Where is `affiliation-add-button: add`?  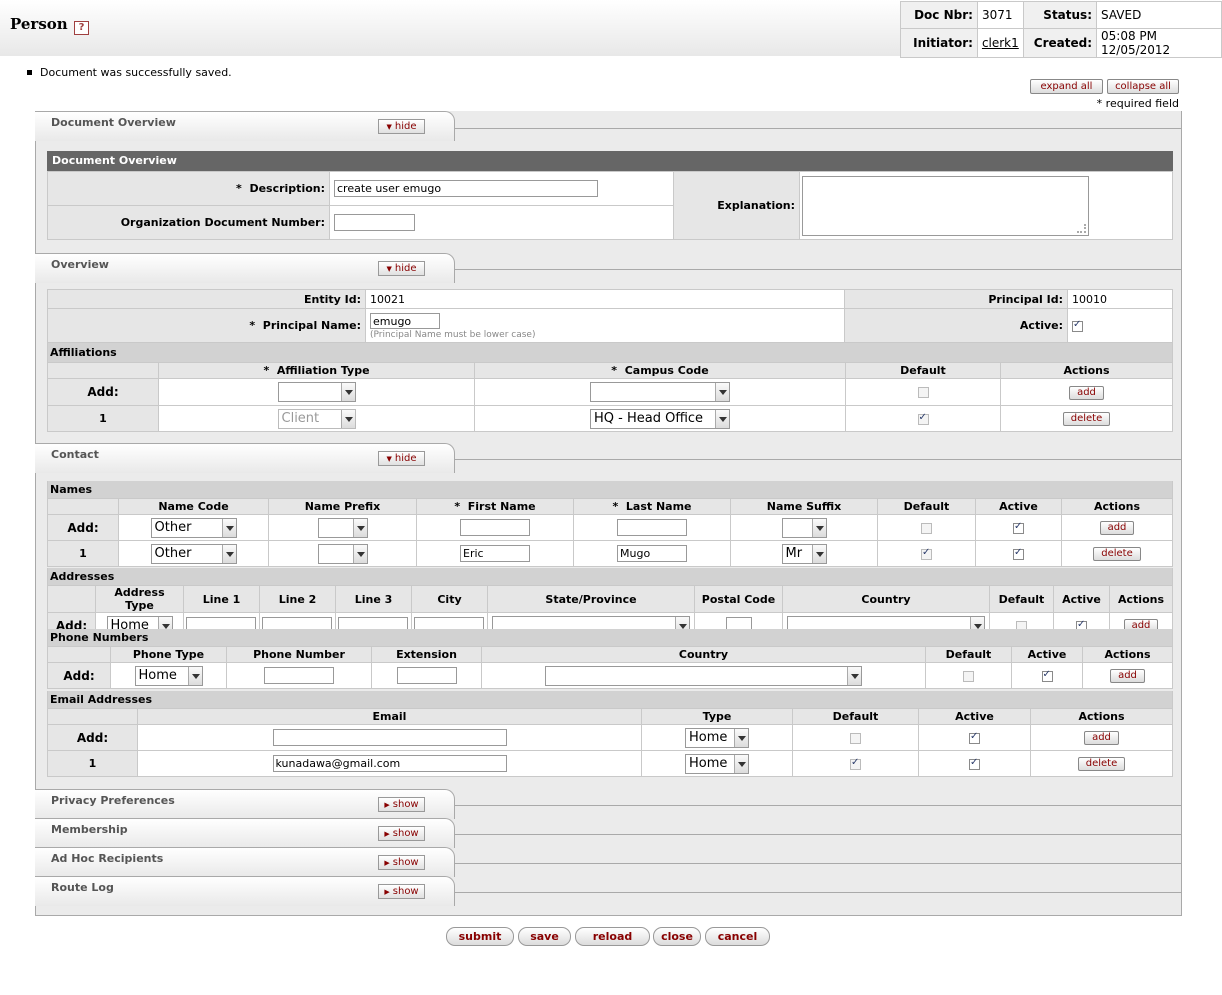 affiliation-add-button: add is located at coordinates (1086, 392).